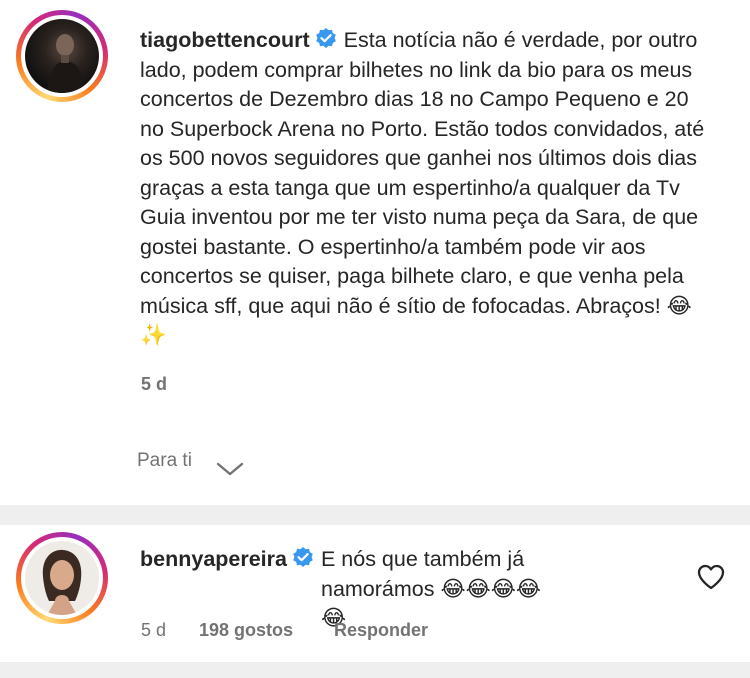  I want to click on sort-filter-label: Para ti, so click(164, 461).